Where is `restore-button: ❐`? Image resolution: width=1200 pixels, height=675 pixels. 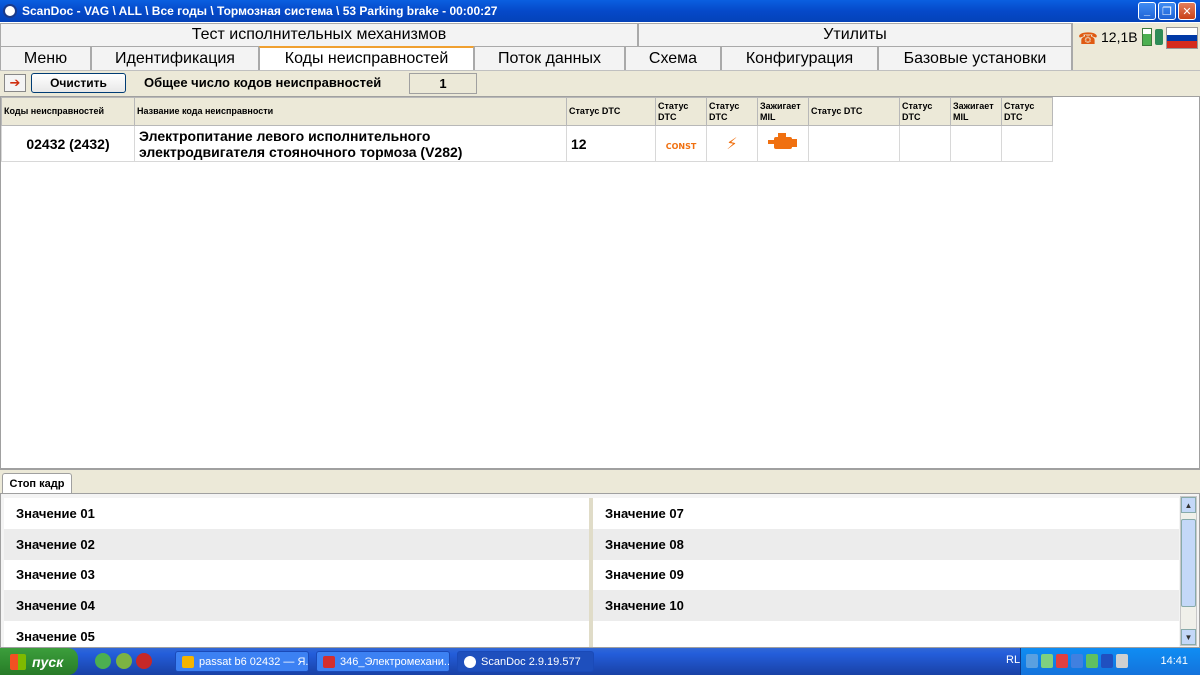 restore-button: ❐ is located at coordinates (1167, 11).